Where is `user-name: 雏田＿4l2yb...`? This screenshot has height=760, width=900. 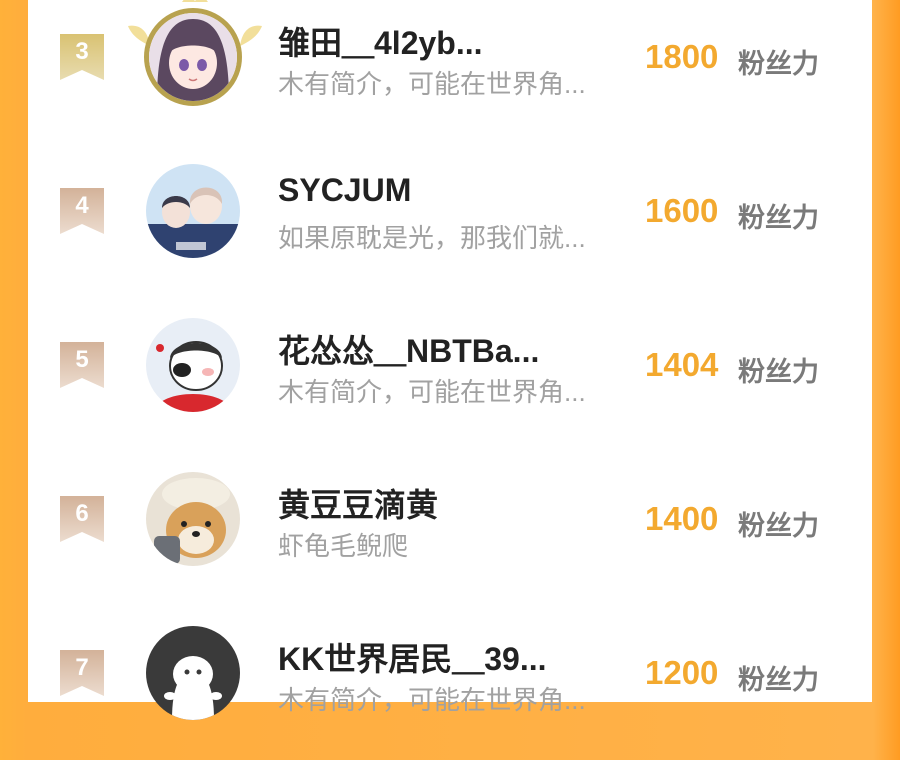
user-name: 雏田＿4l2yb... is located at coordinates (380, 41).